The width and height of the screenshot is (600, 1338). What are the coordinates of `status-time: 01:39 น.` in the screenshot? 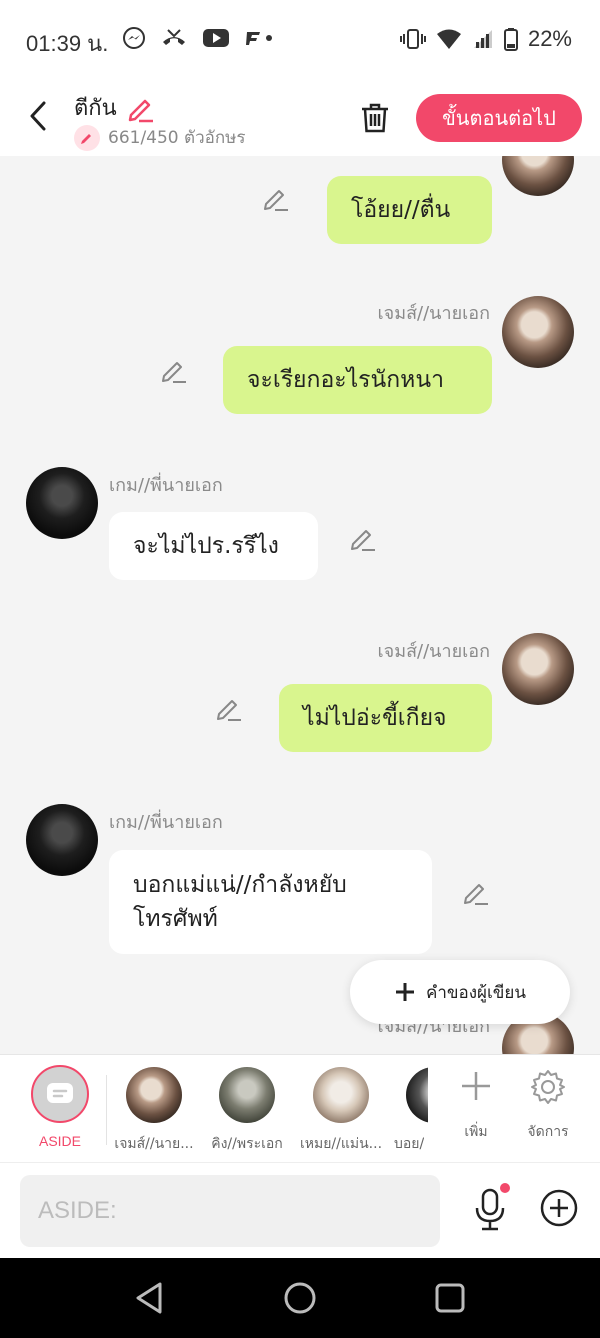 It's located at (67, 43).